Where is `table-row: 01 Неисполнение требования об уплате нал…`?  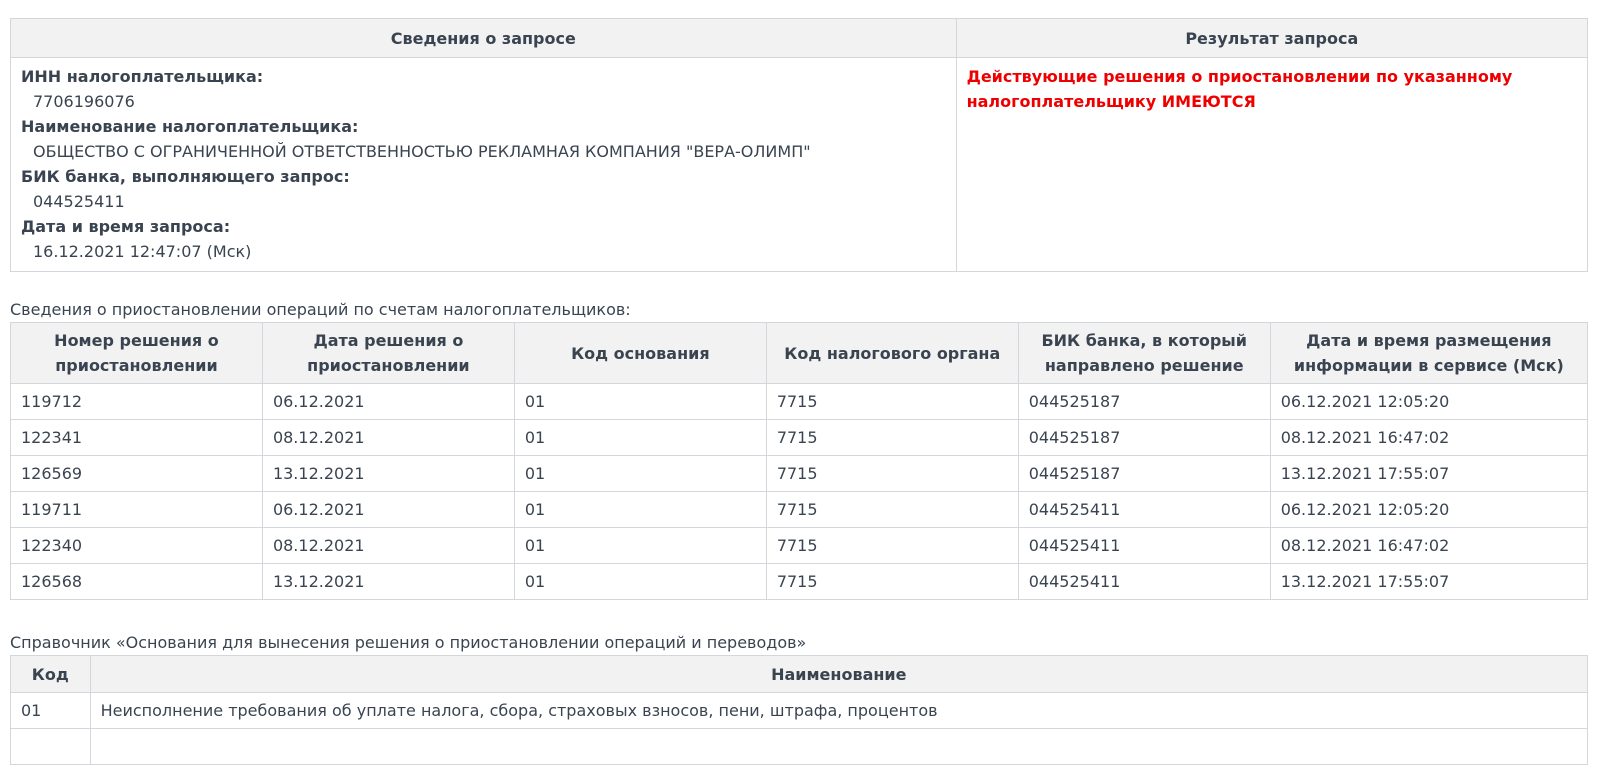
table-row: 01 Неисполнение требования об уплате нал… is located at coordinates (799, 710).